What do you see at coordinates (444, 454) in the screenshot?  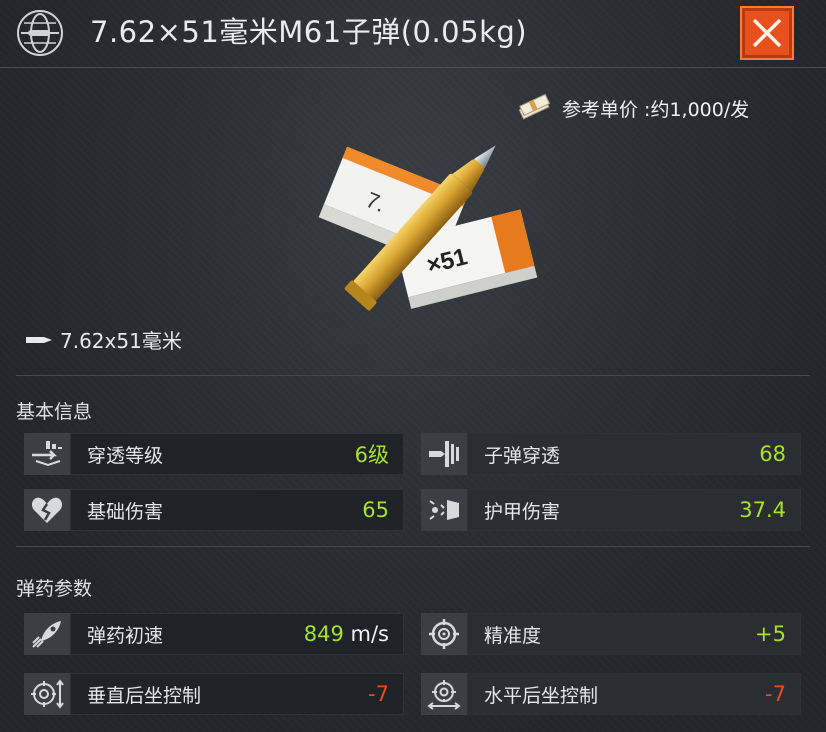 I see `bullet-penetration-icon` at bounding box center [444, 454].